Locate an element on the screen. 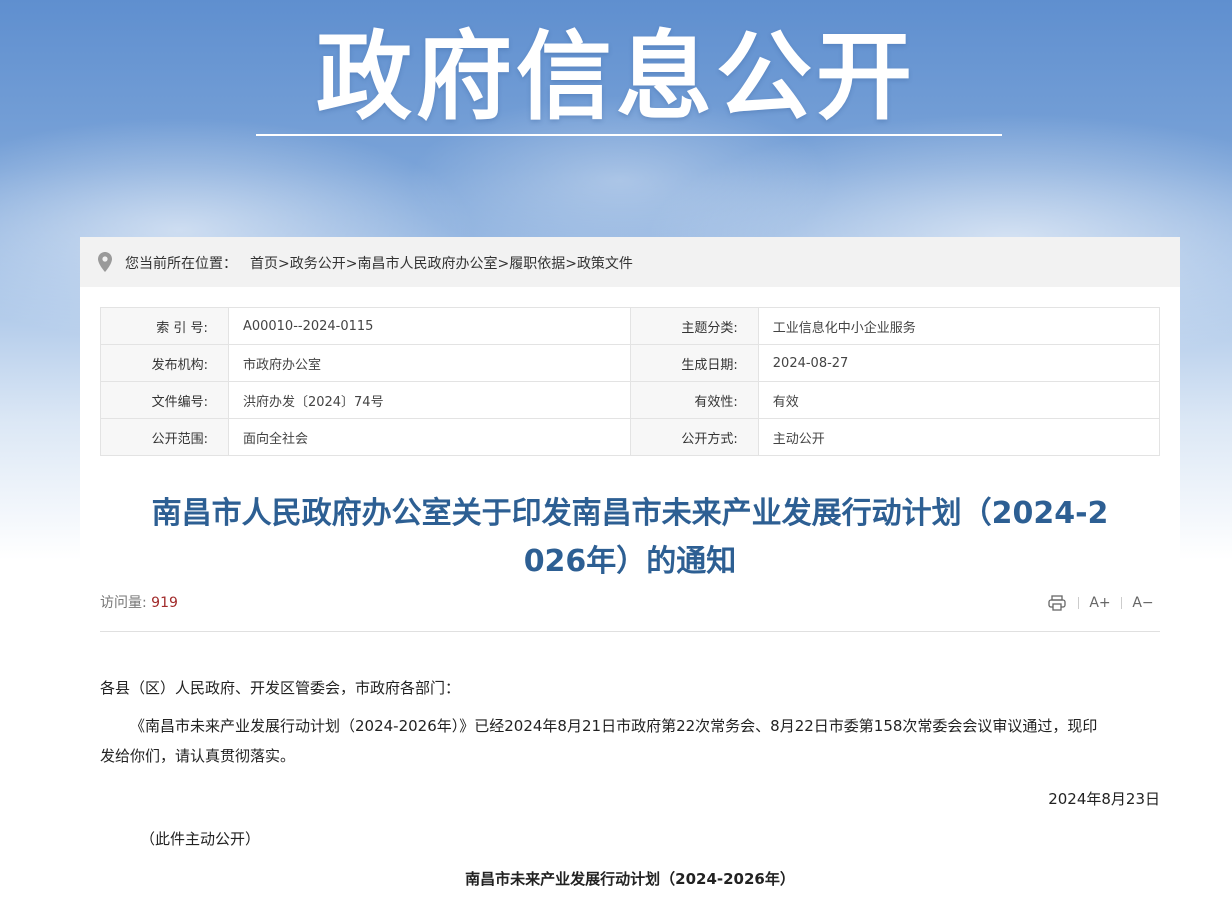 The height and width of the screenshot is (904, 1232). table-row: 发布机构: 市政府办公室 生成日期: 2024-08-27 is located at coordinates (630, 363).